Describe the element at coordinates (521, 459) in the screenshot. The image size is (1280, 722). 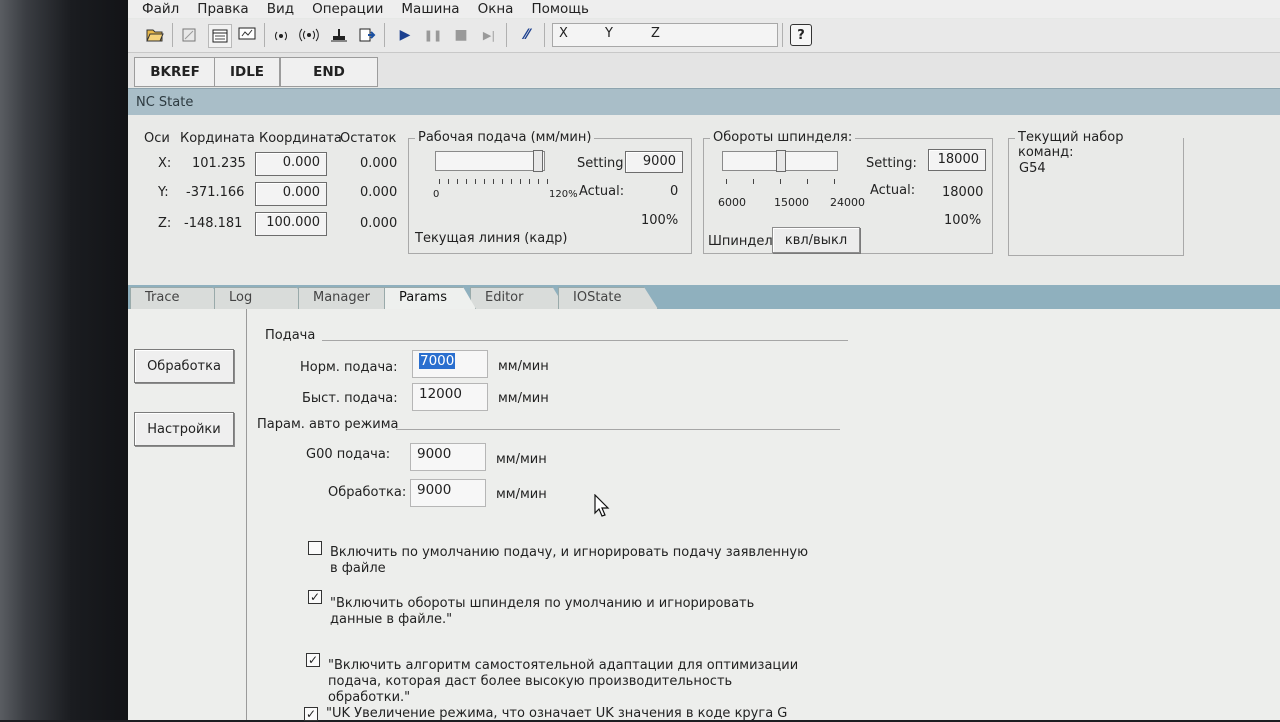
I see `g00-feed-unit: мм/мин` at that location.